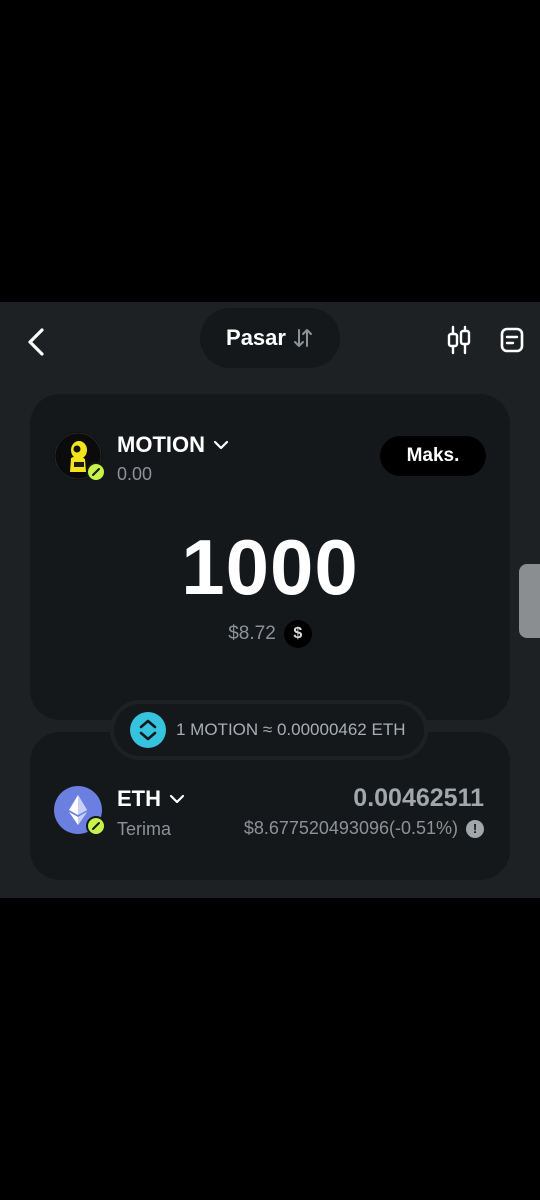 The image size is (540, 1200). I want to click on document-icon, so click(512, 340).